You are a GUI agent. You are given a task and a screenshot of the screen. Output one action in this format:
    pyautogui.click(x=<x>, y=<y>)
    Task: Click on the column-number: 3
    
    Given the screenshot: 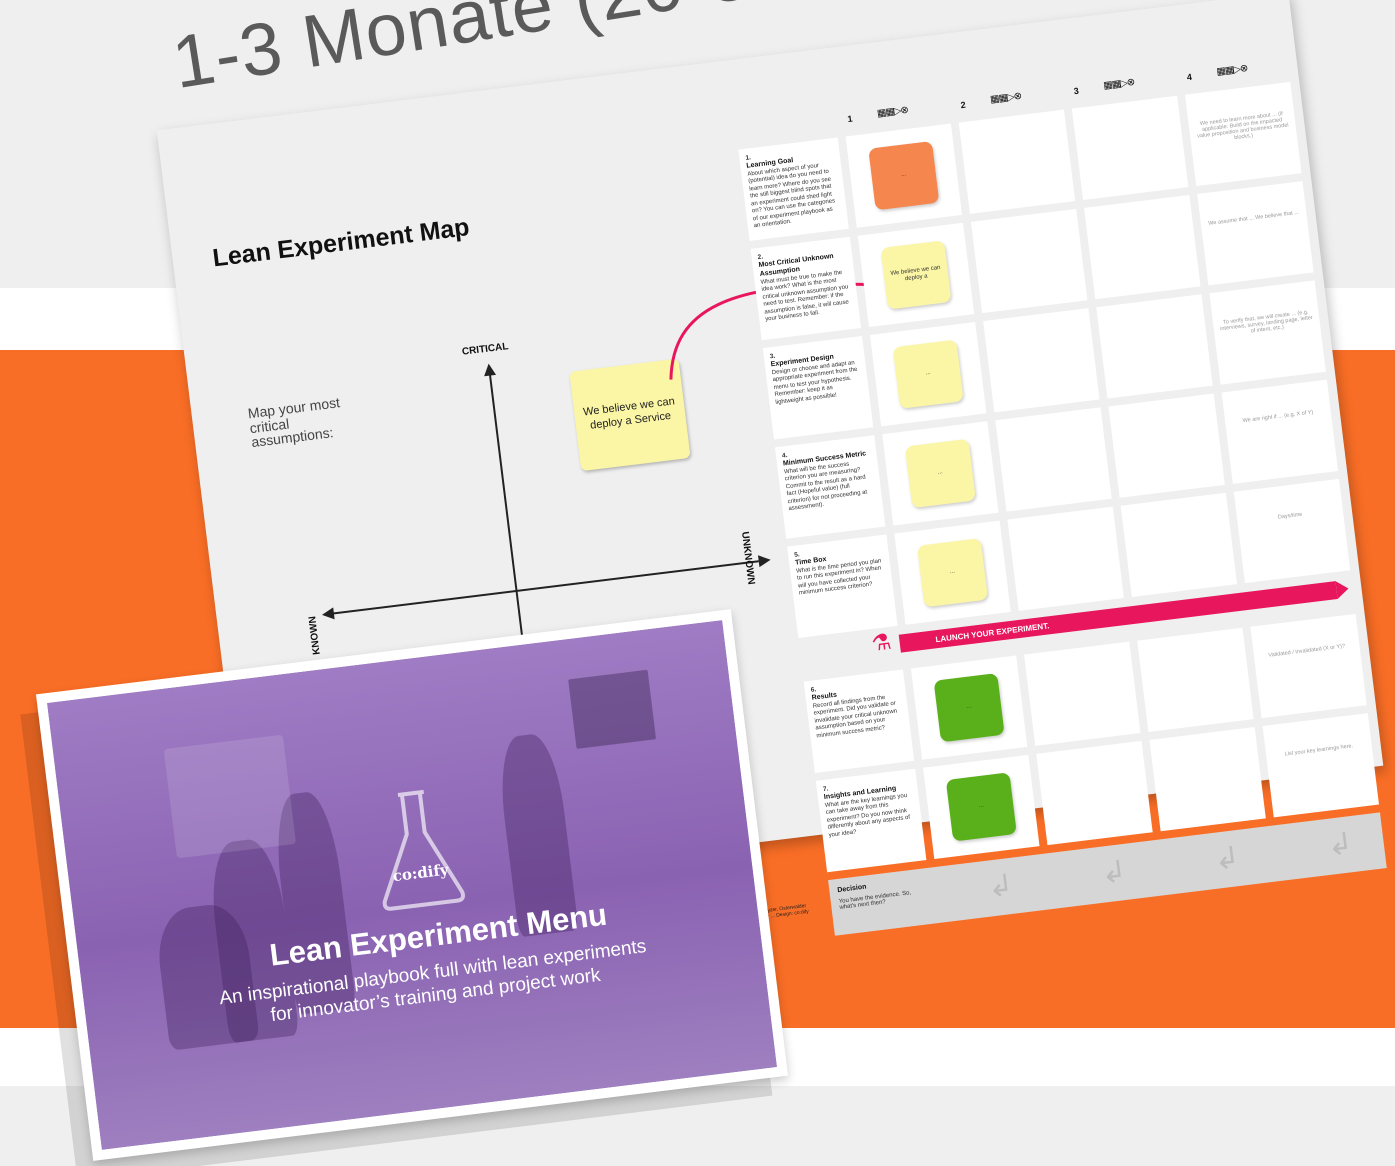 What is the action you would take?
    pyautogui.click(x=1076, y=91)
    